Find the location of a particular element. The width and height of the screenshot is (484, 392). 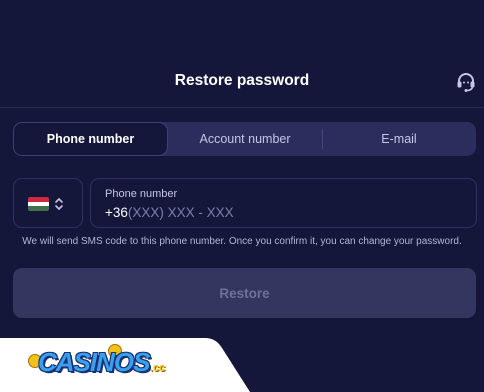

tab-divider is located at coordinates (322, 139).